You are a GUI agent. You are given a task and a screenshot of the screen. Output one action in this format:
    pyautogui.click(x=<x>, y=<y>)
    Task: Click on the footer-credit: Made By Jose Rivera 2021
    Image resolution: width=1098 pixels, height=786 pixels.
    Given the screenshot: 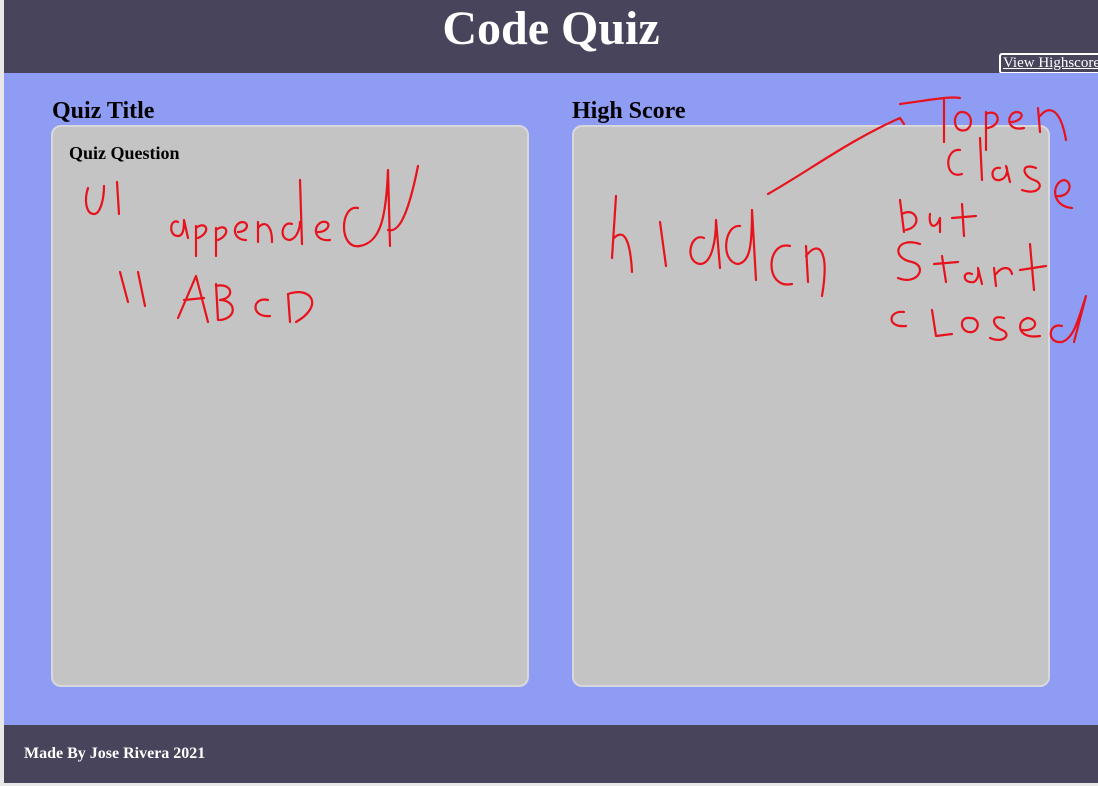 What is the action you would take?
    pyautogui.click(x=115, y=753)
    